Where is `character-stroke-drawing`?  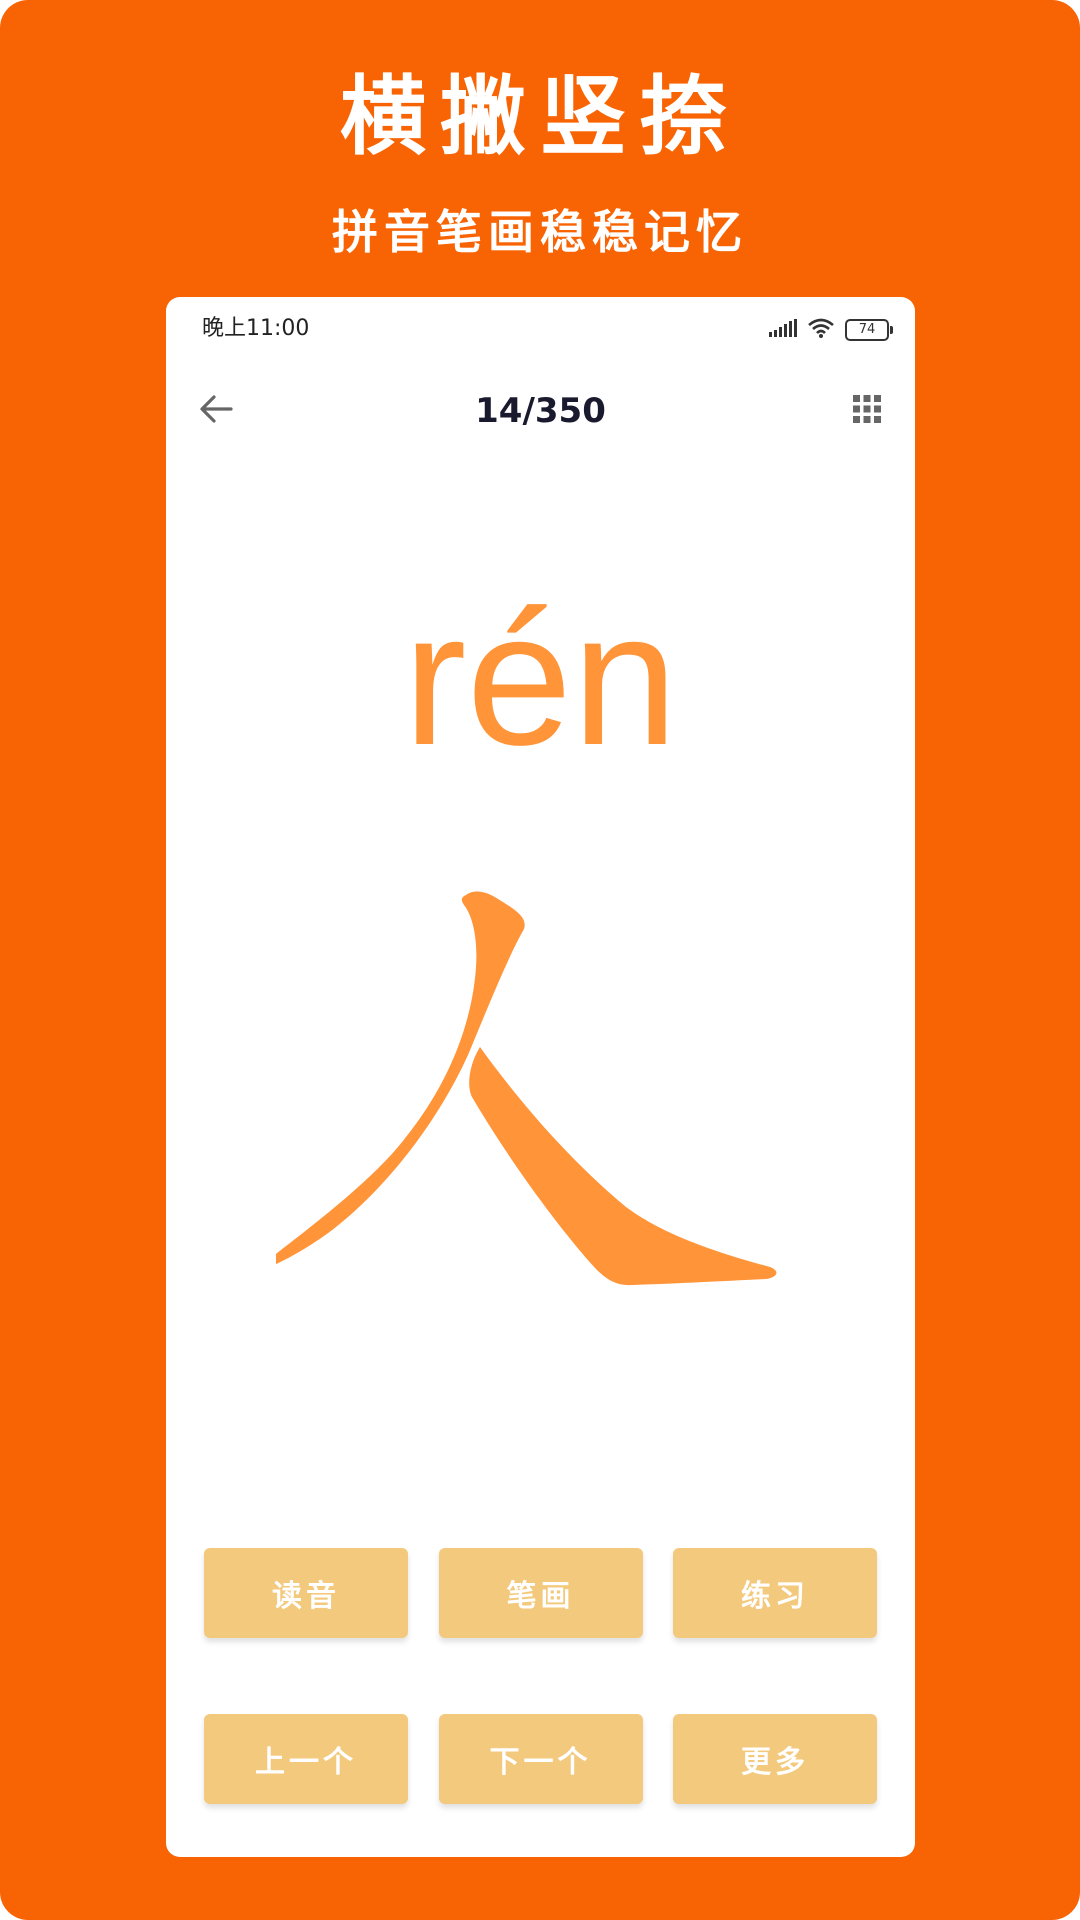
character-stroke-drawing is located at coordinates (532, 1112).